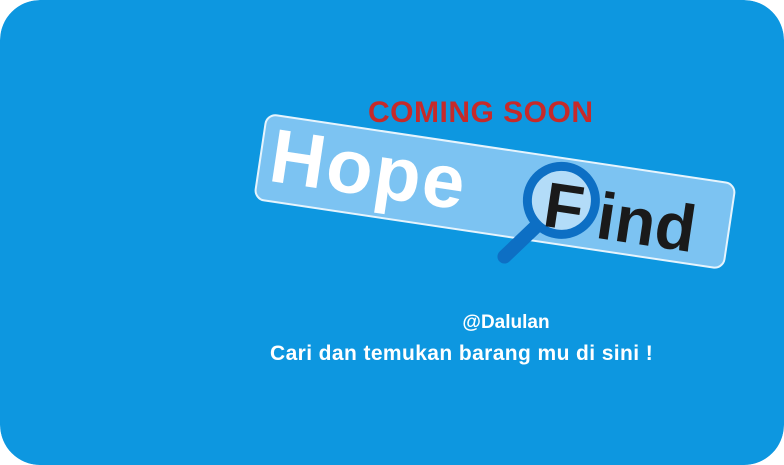 This screenshot has width=784, height=465. What do you see at coordinates (369, 169) in the screenshot?
I see `logo-word-hope: Hope` at bounding box center [369, 169].